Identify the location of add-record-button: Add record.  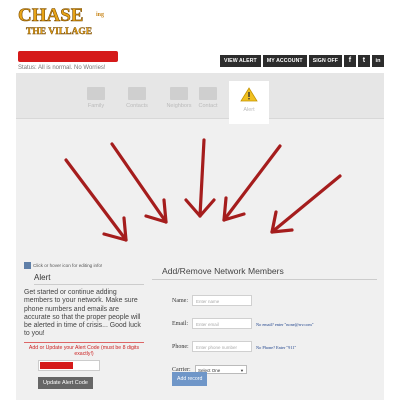
(190, 379).